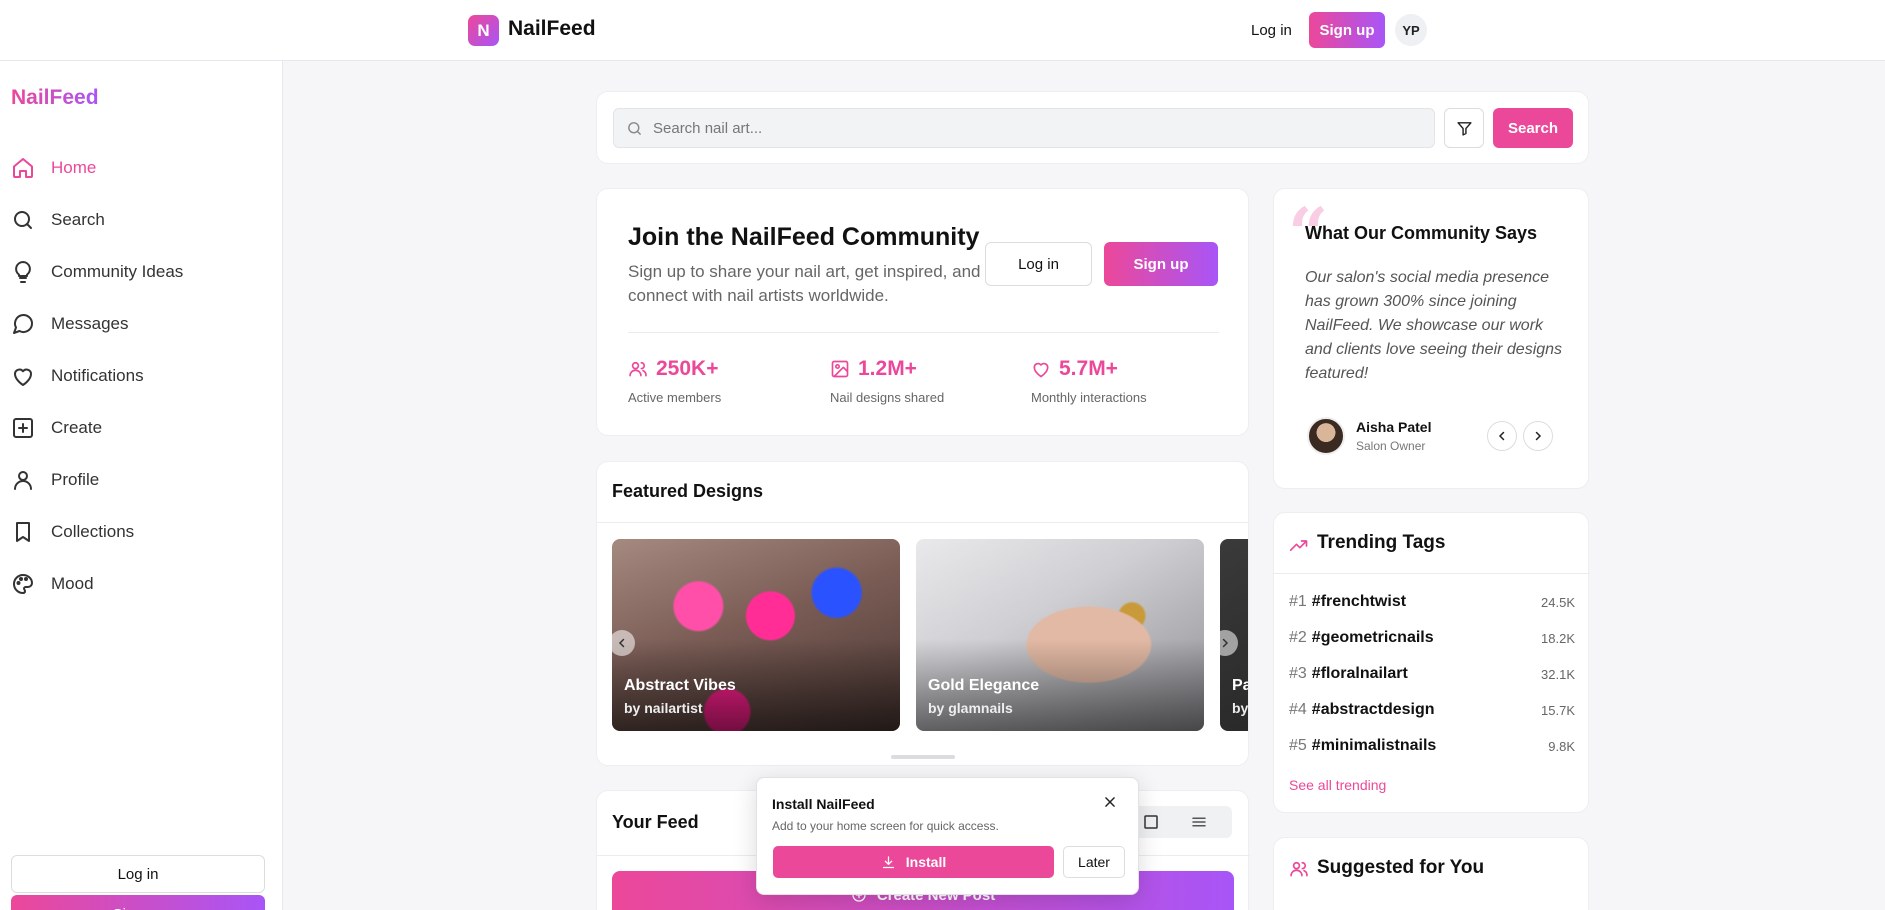  Describe the element at coordinates (1421, 233) in the screenshot. I see `testimonial-title: What Our Community Says` at that location.